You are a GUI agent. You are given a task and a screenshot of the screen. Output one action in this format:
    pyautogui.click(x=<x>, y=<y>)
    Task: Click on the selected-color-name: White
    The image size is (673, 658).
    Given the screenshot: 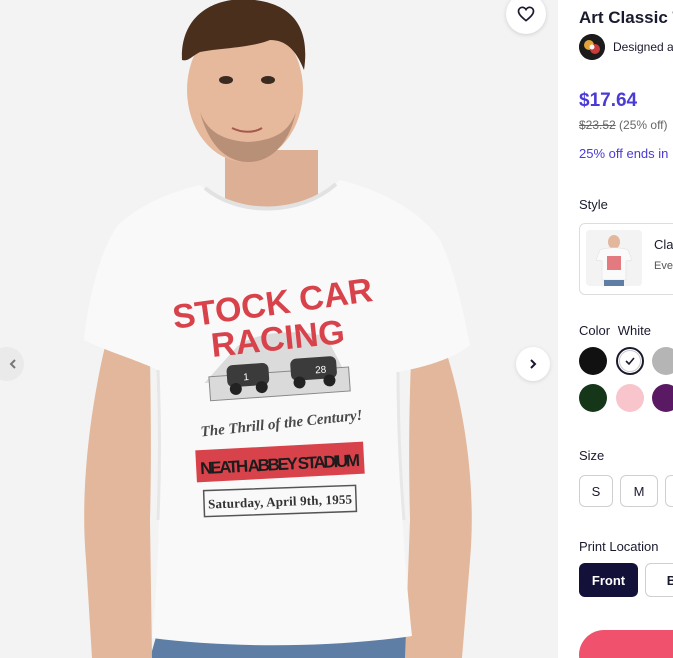 What is the action you would take?
    pyautogui.click(x=634, y=330)
    